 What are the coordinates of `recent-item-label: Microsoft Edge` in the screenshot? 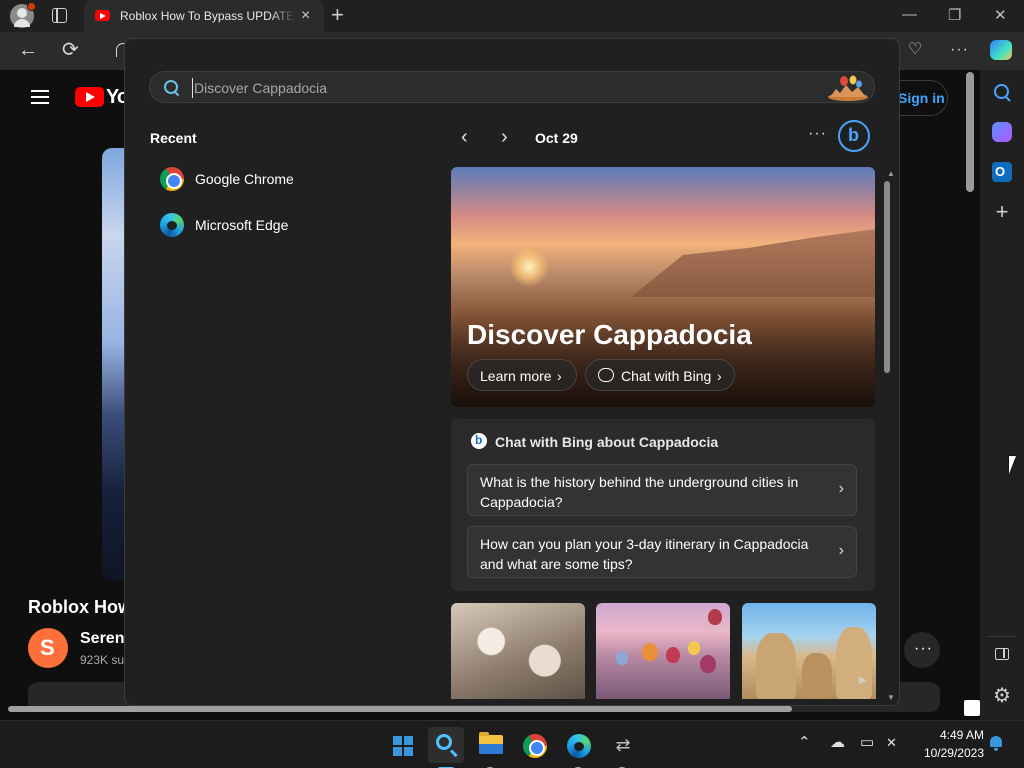 It's located at (242, 225).